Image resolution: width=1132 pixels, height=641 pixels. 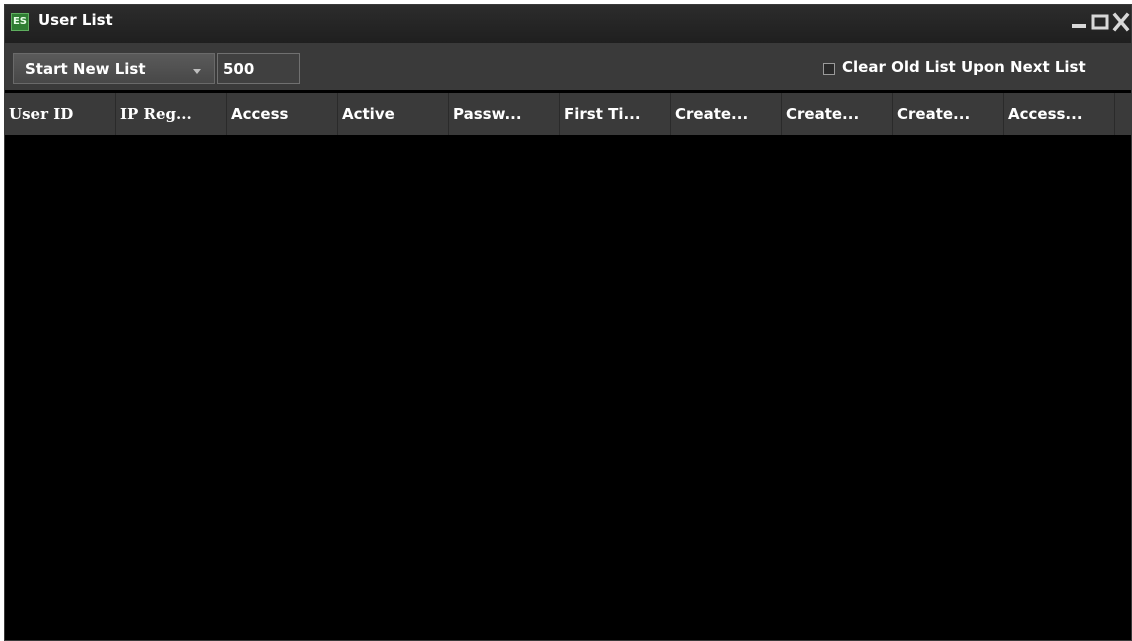 I want to click on app-icon: ES, so click(x=20, y=22).